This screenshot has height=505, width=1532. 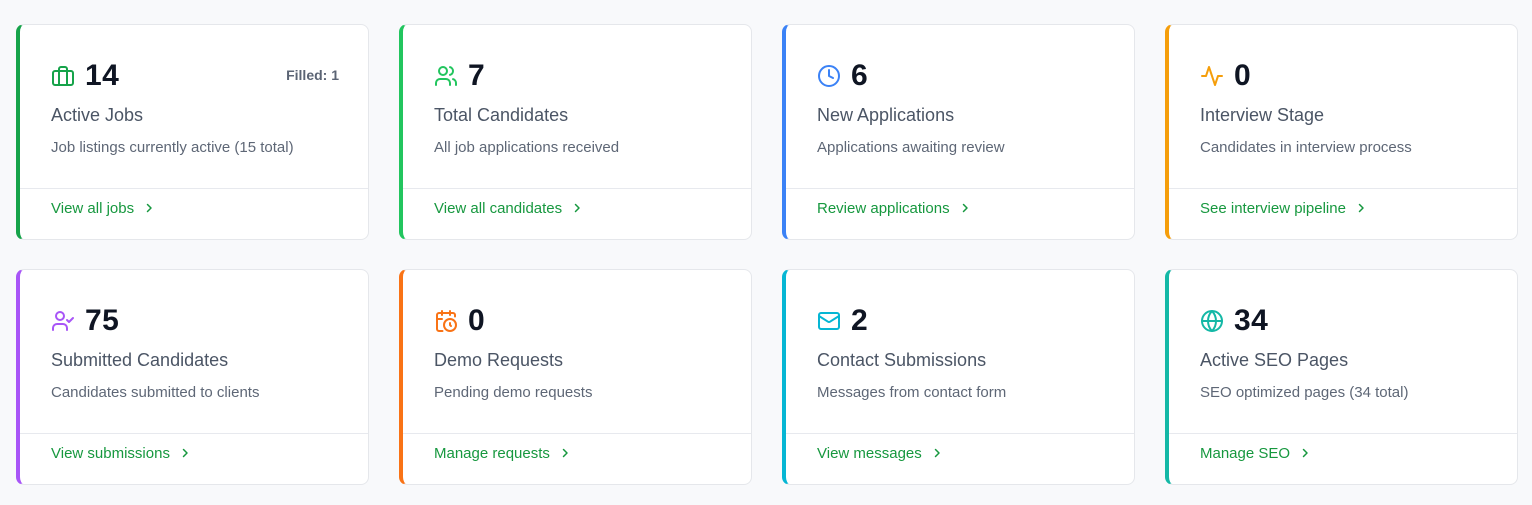 I want to click on stat-header: 6, so click(x=842, y=76).